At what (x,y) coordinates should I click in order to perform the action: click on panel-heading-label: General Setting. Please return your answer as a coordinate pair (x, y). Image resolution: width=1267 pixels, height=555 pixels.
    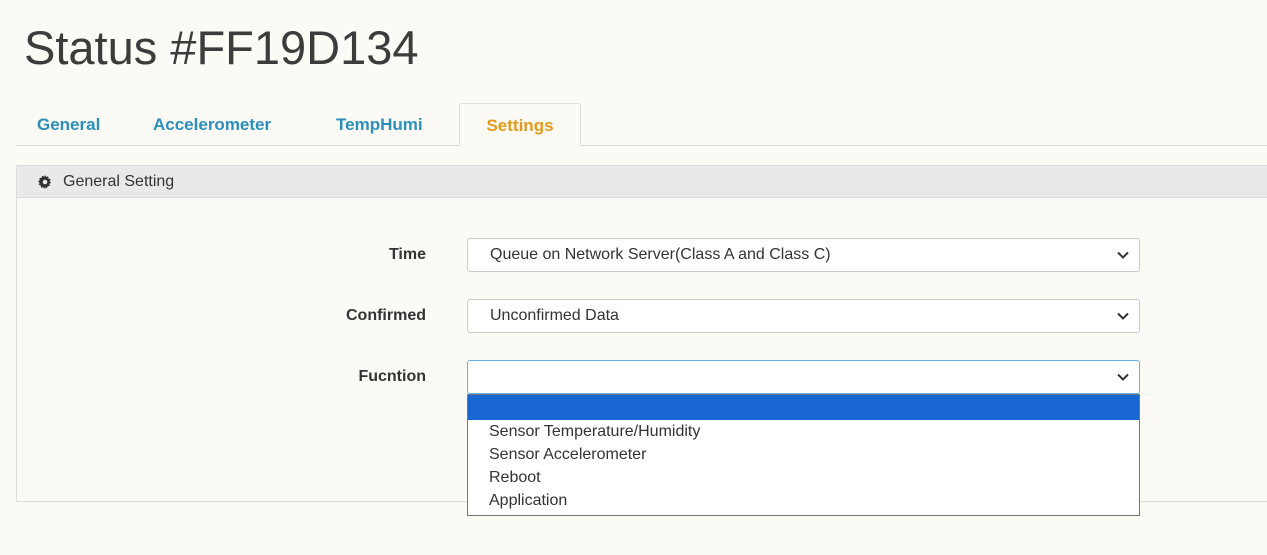
    Looking at the image, I should click on (119, 181).